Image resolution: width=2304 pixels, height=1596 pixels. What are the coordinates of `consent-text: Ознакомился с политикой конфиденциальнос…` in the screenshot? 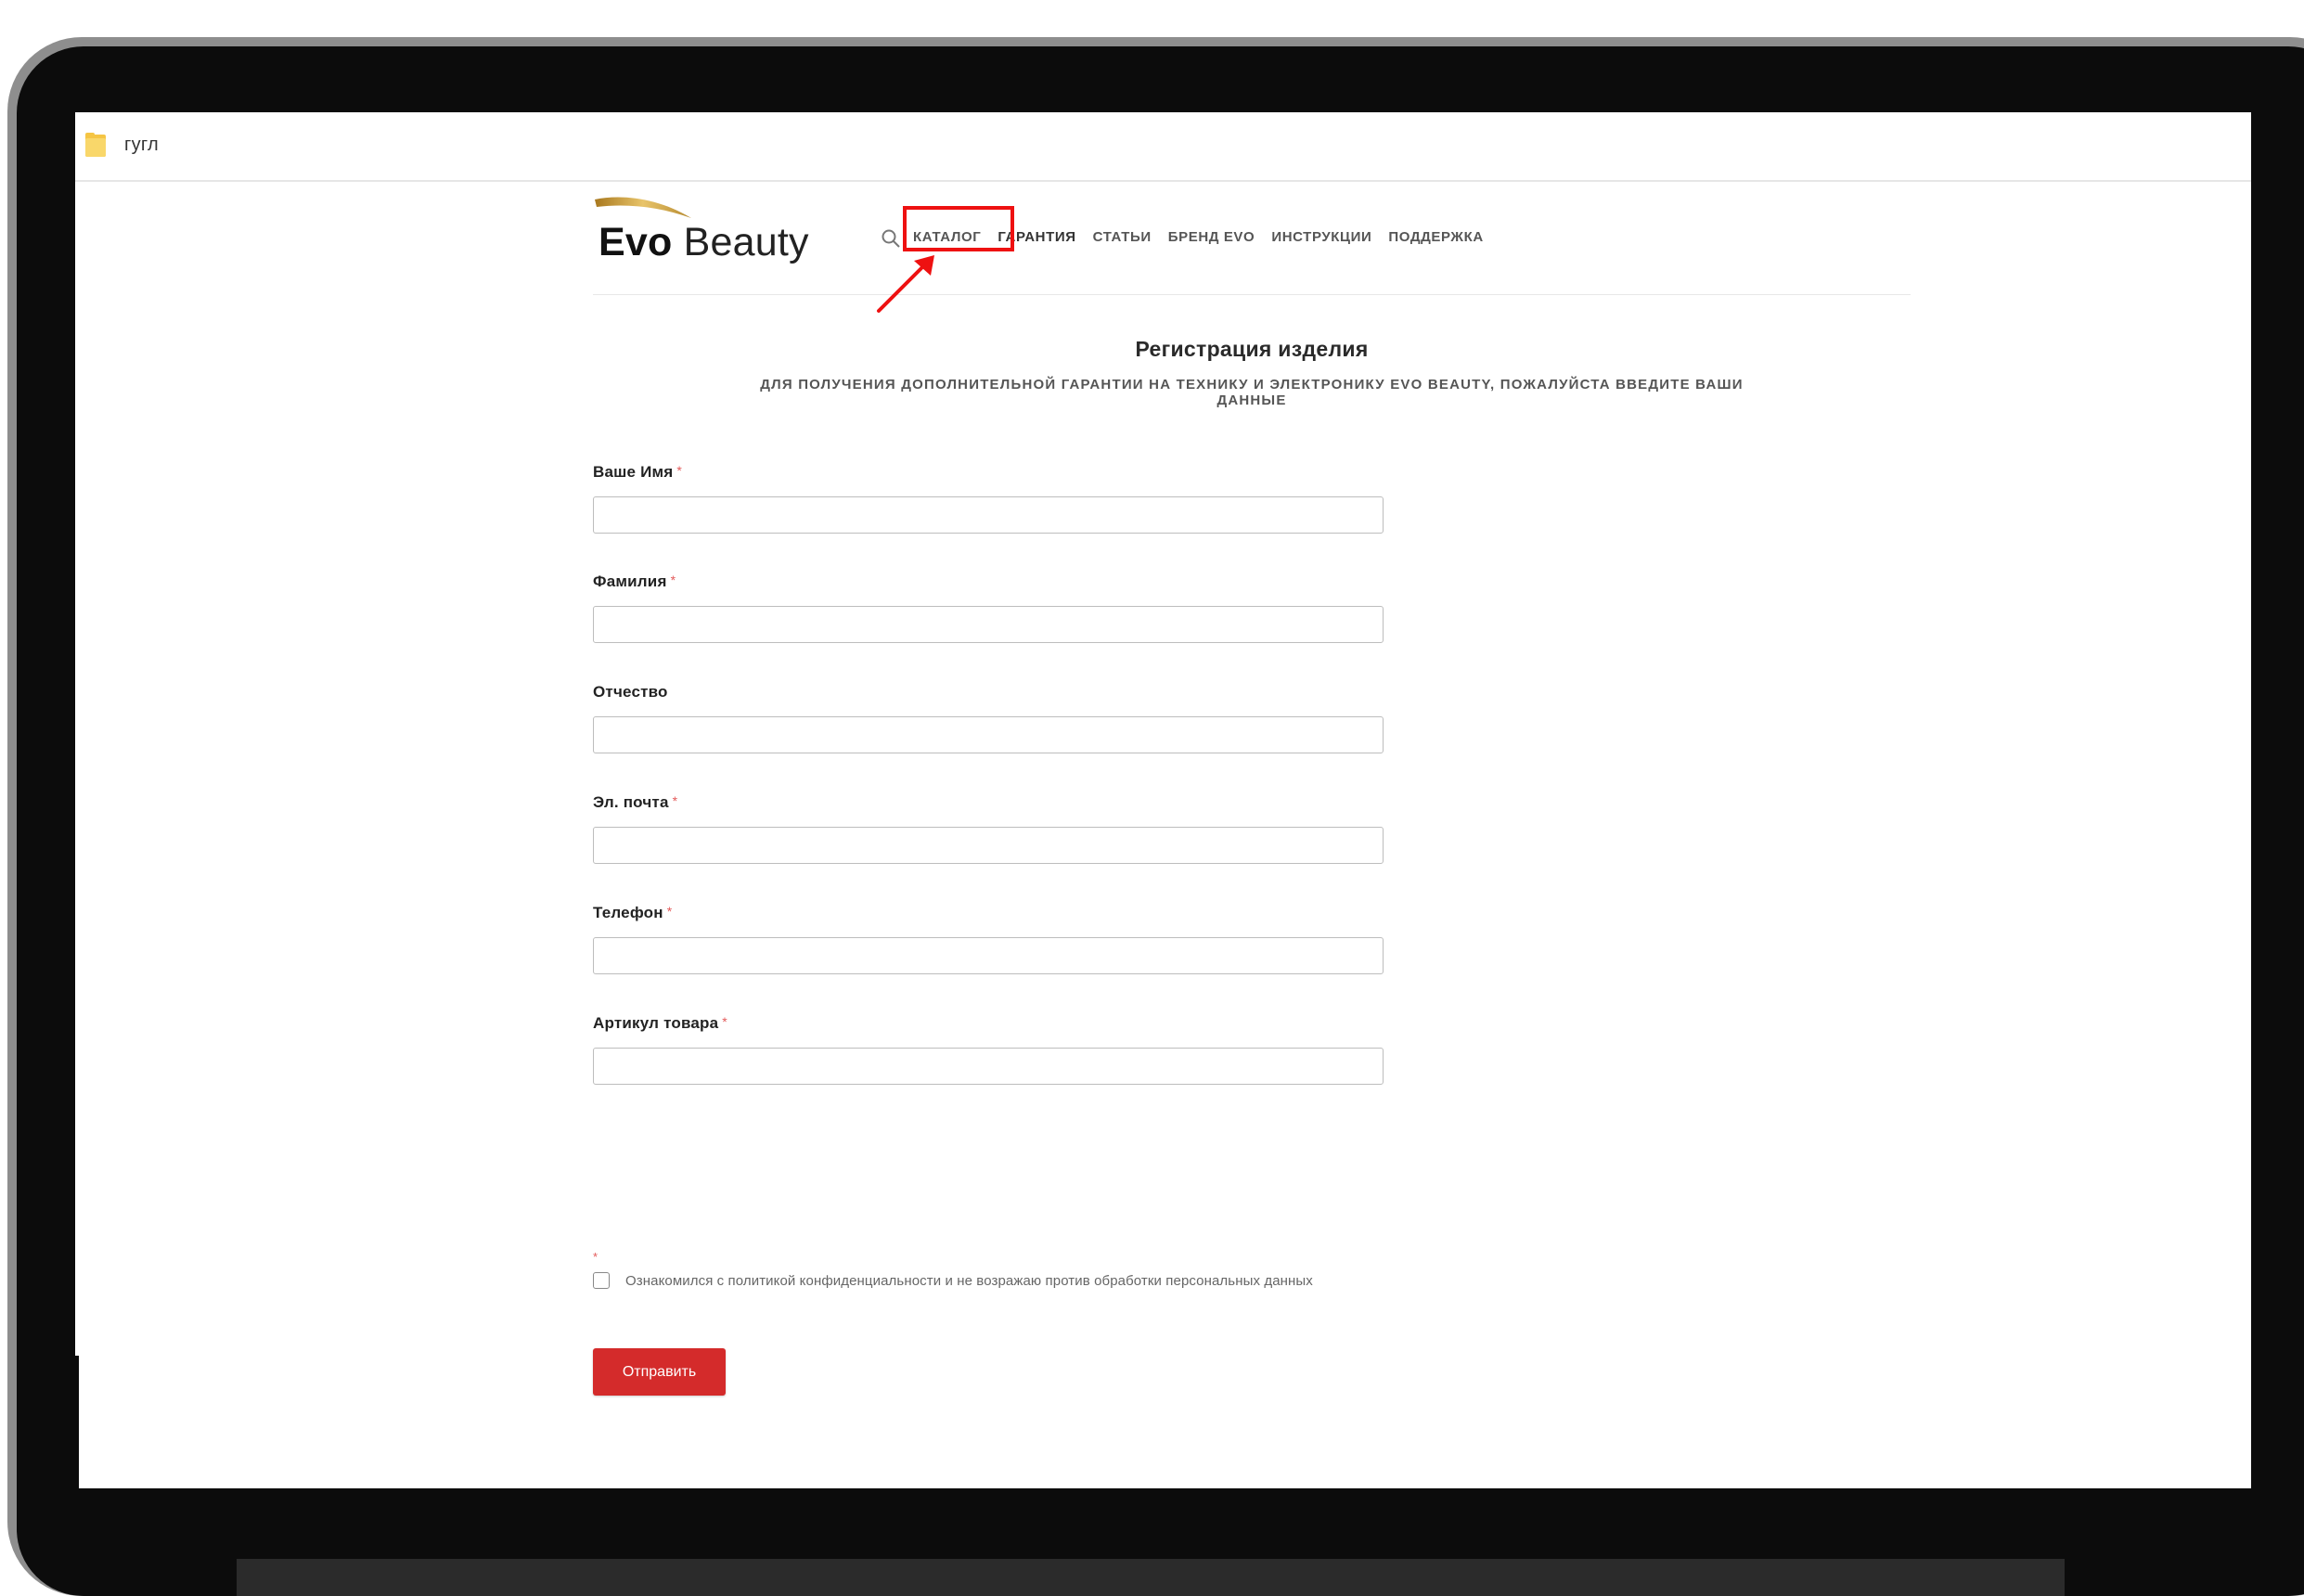 It's located at (969, 1280).